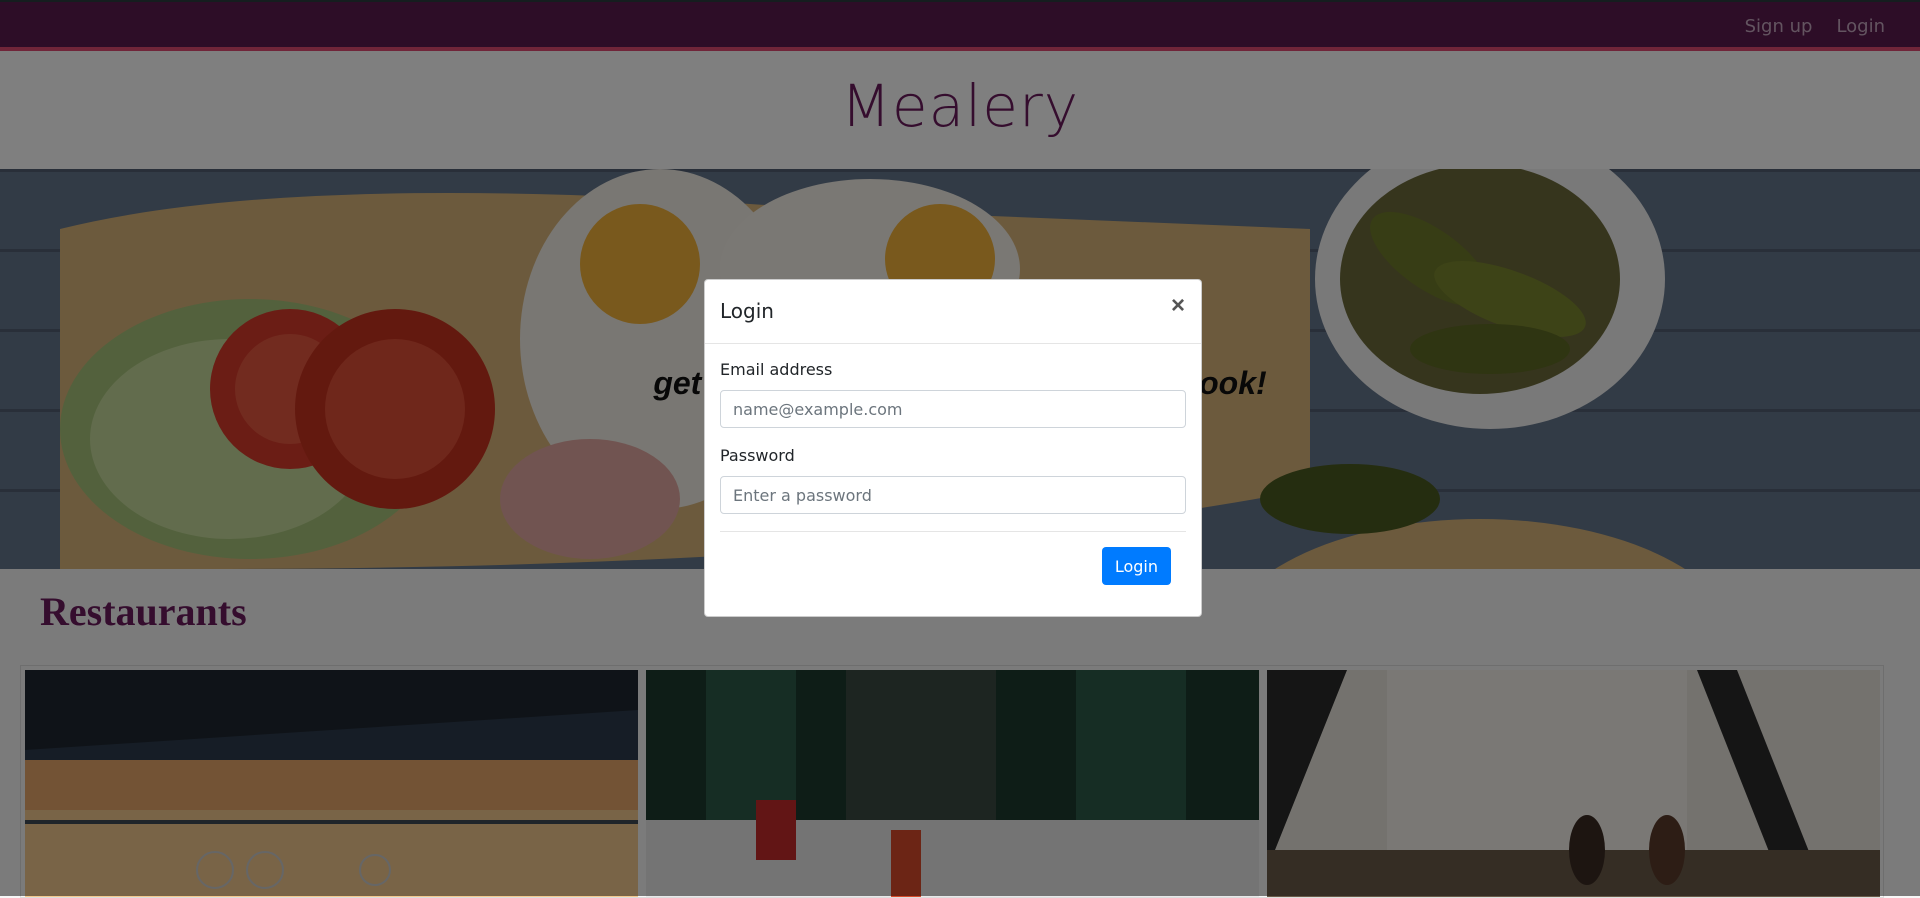 This screenshot has width=1920, height=898. What do you see at coordinates (1178, 306) in the screenshot?
I see `close-icon: ×` at bounding box center [1178, 306].